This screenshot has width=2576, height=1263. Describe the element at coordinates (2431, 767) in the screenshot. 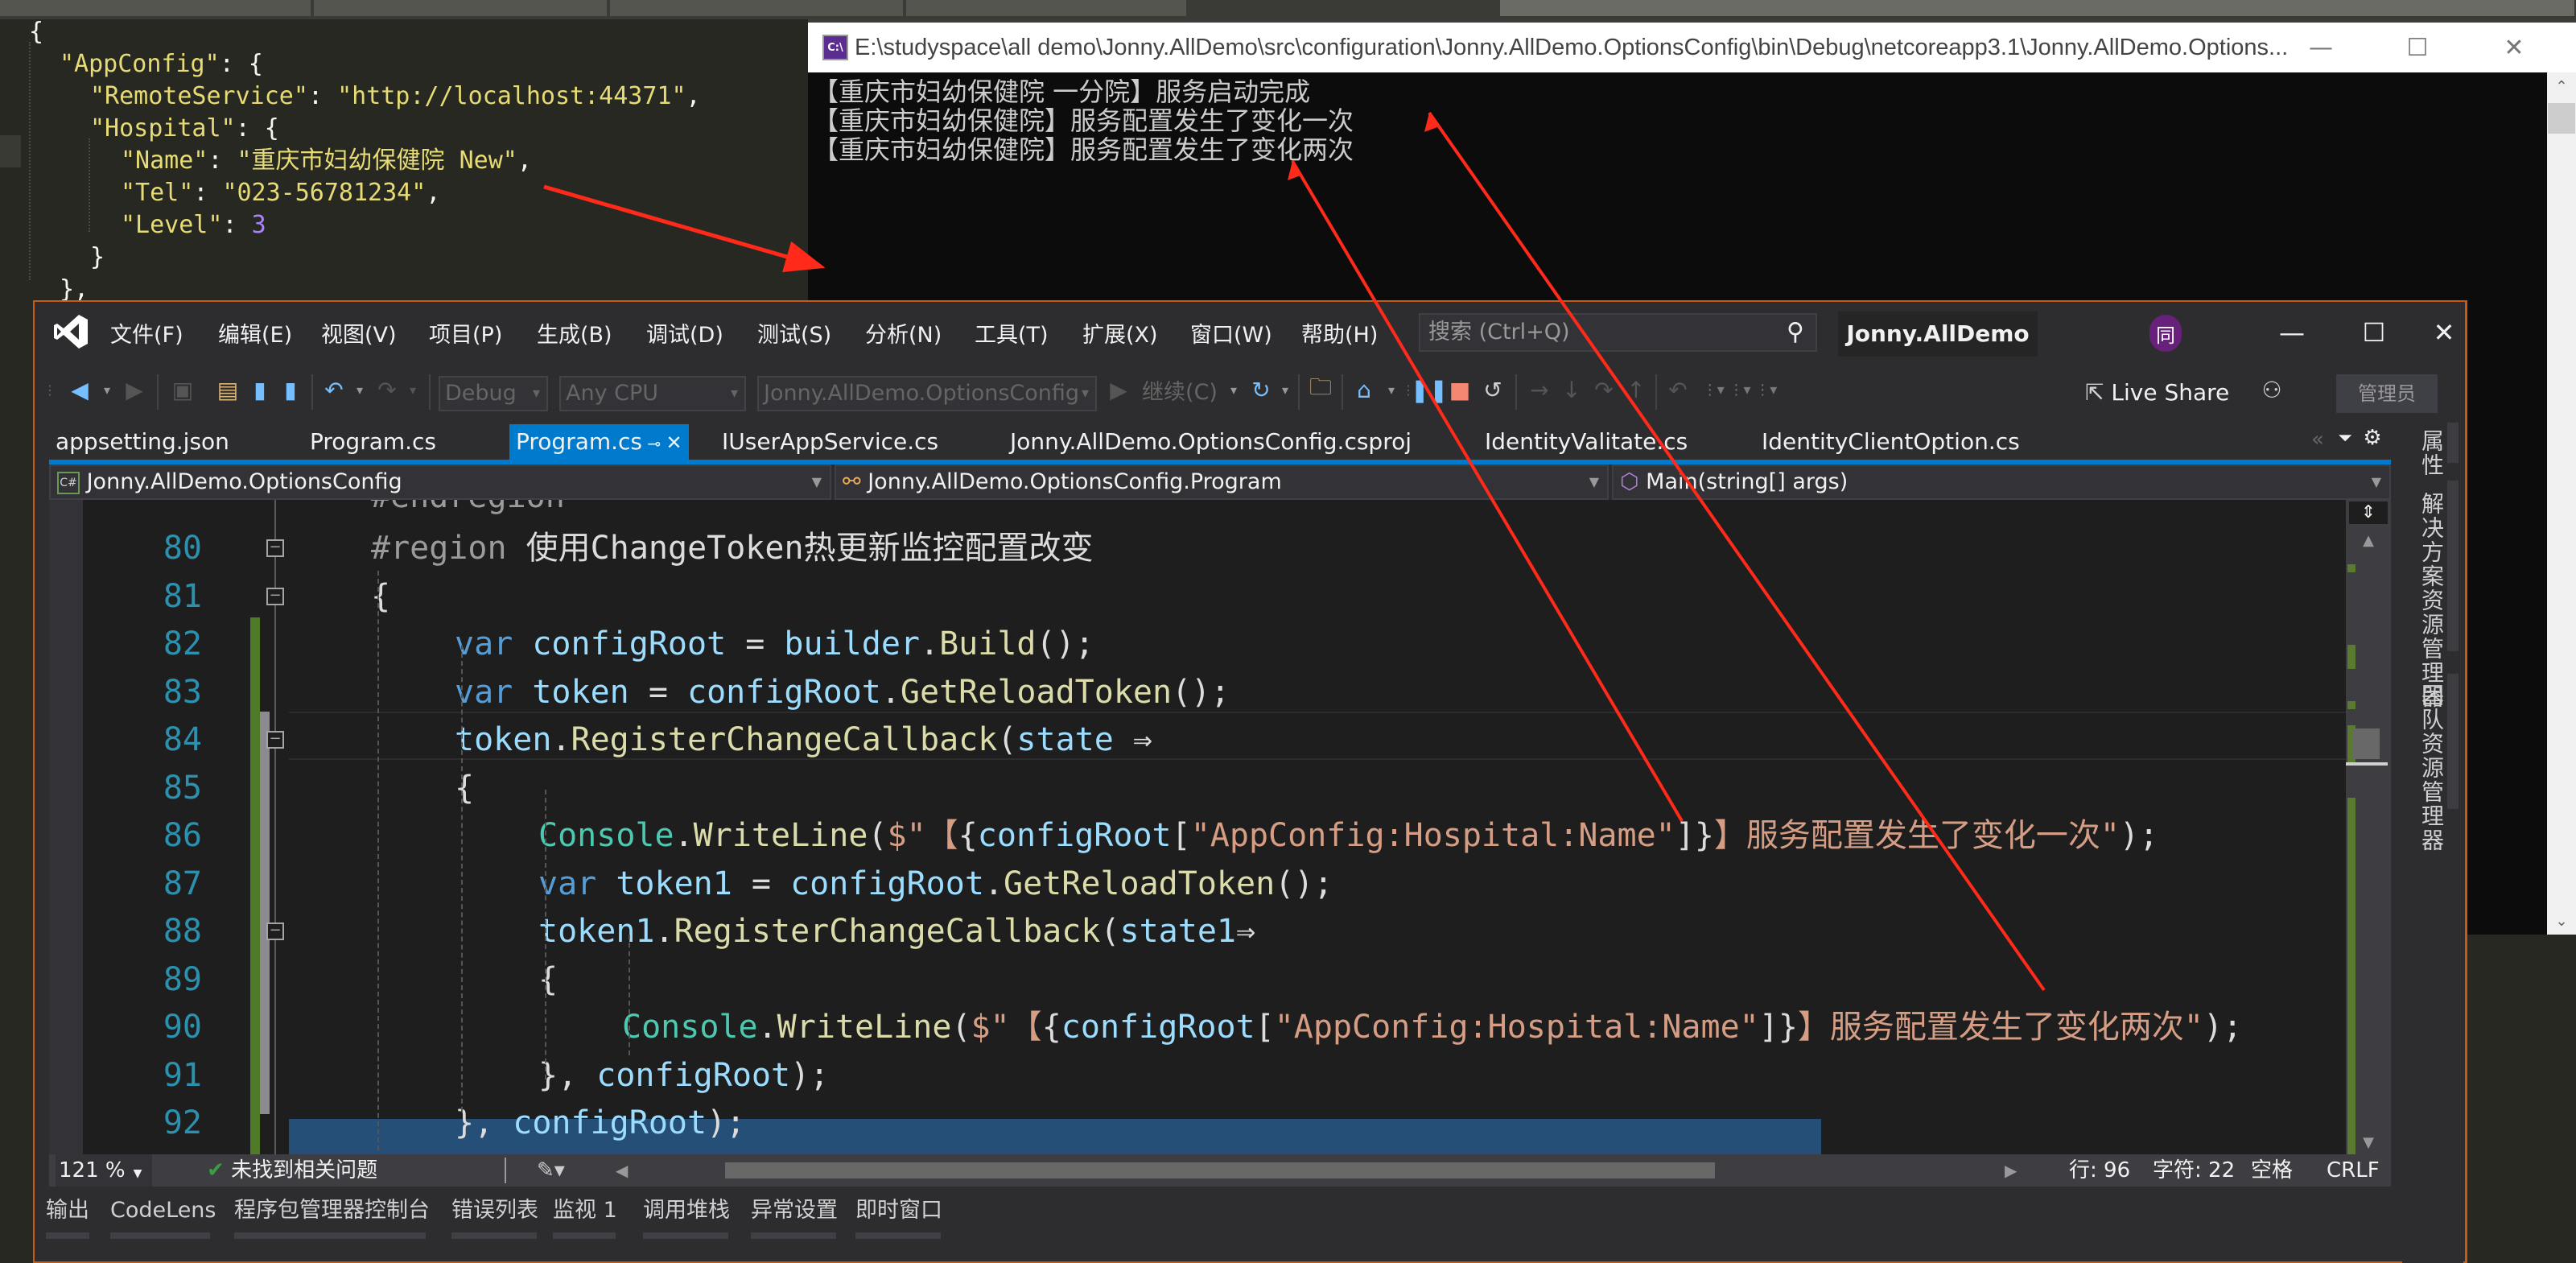

I see `side-tab-team-explorer: 团队资源管理器` at that location.